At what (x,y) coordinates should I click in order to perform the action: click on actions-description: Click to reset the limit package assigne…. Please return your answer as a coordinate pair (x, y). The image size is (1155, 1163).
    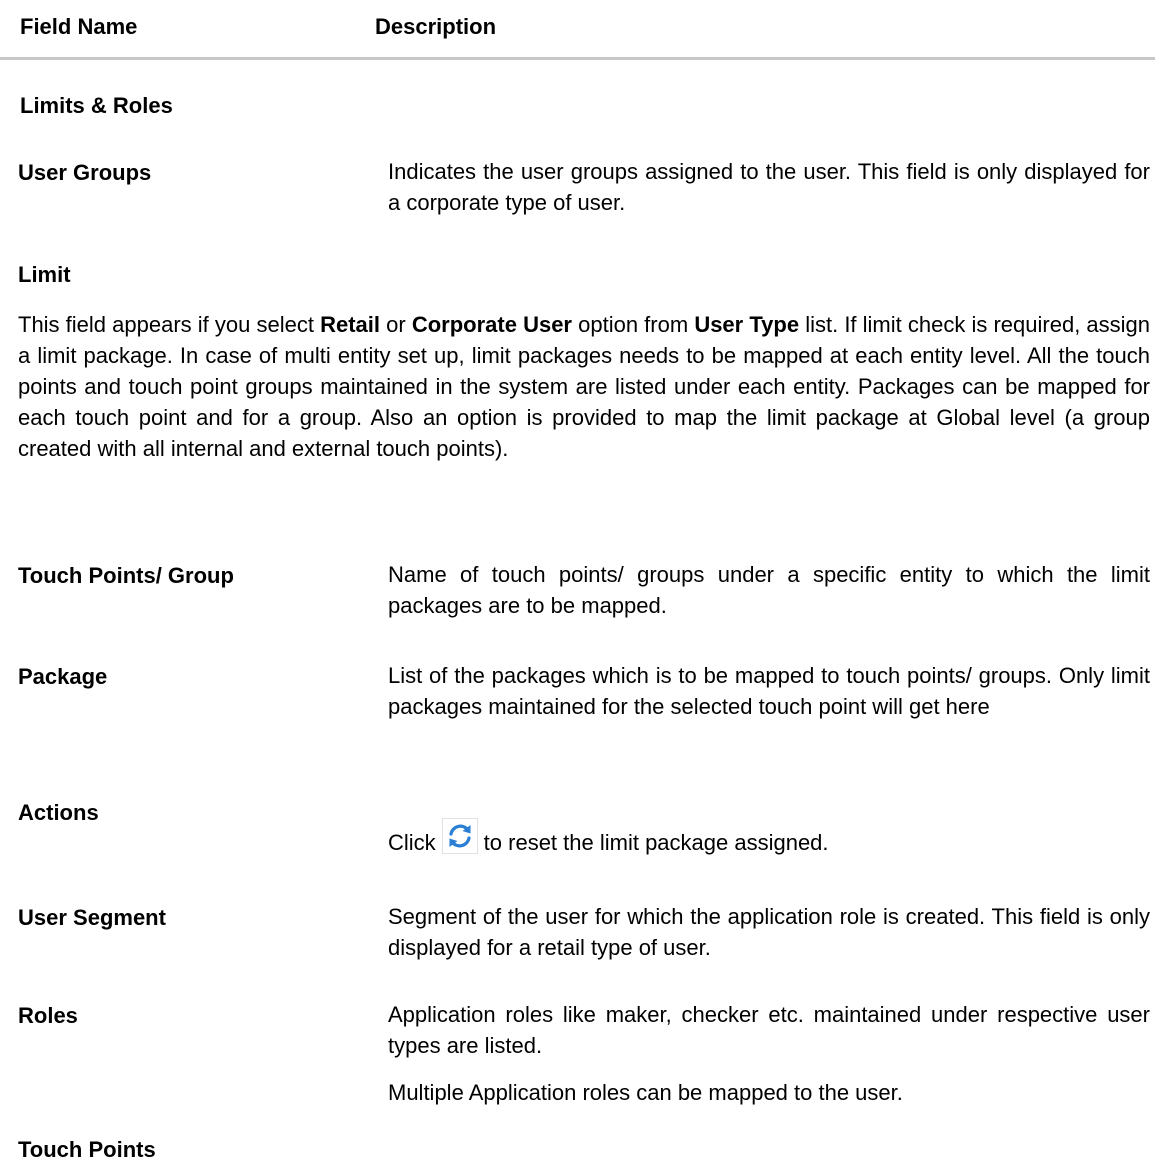
    Looking at the image, I should click on (608, 840).